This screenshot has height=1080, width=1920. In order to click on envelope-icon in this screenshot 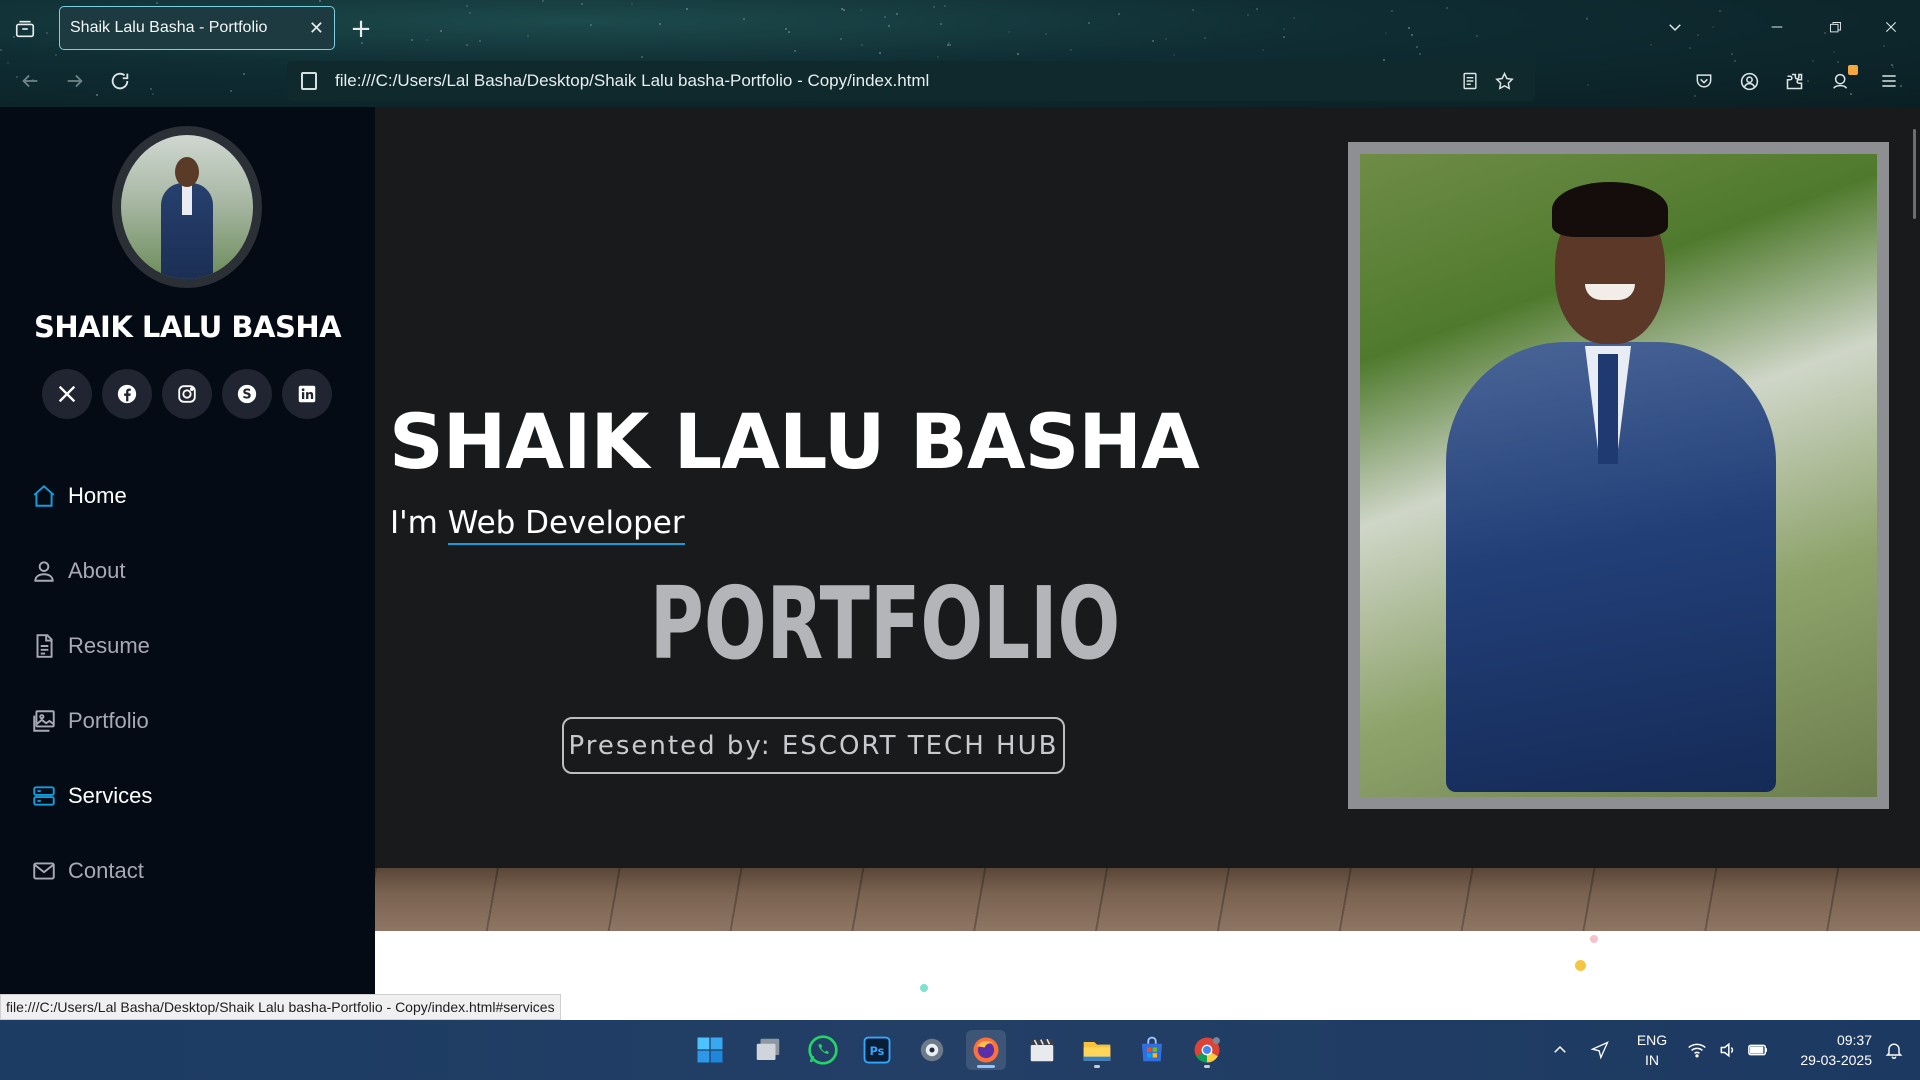, I will do `click(44, 871)`.